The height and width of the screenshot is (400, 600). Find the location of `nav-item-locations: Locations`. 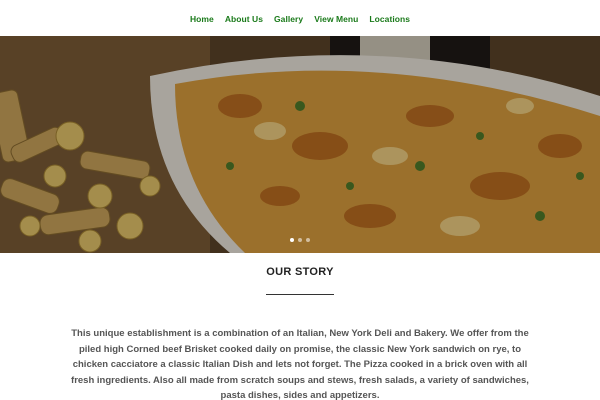

nav-item-locations: Locations is located at coordinates (389, 18).